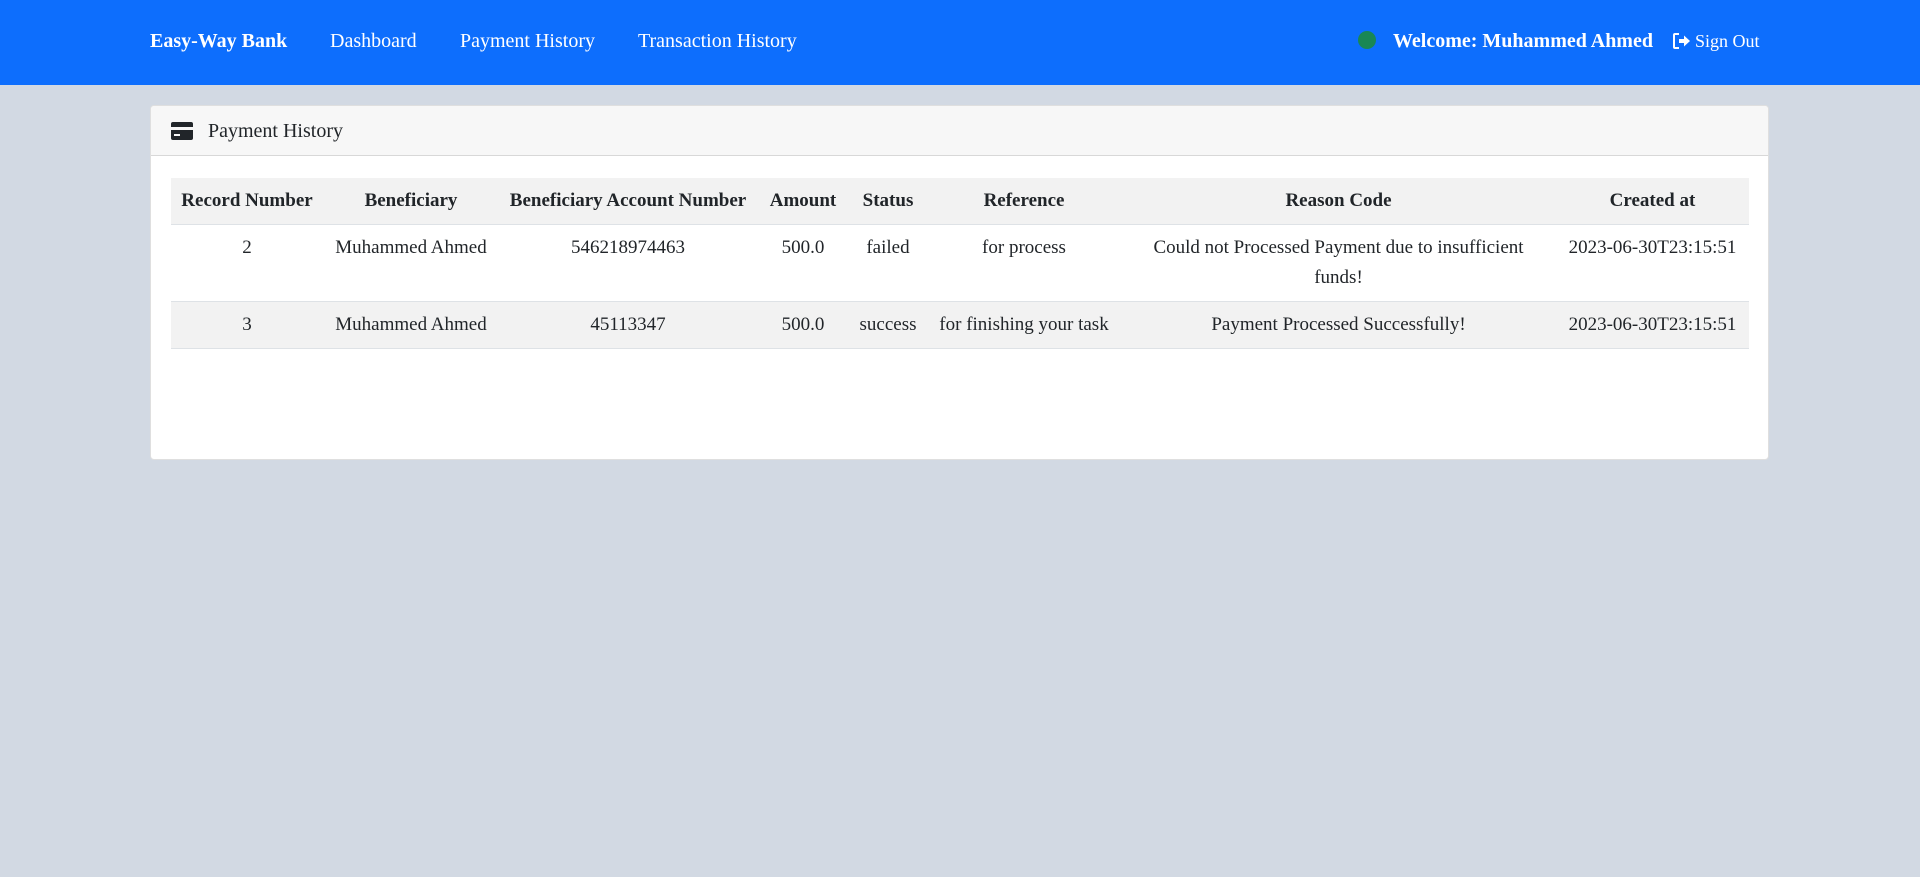 The image size is (1920, 877). What do you see at coordinates (527, 41) in the screenshot?
I see `nav-payment-history: Payment History` at bounding box center [527, 41].